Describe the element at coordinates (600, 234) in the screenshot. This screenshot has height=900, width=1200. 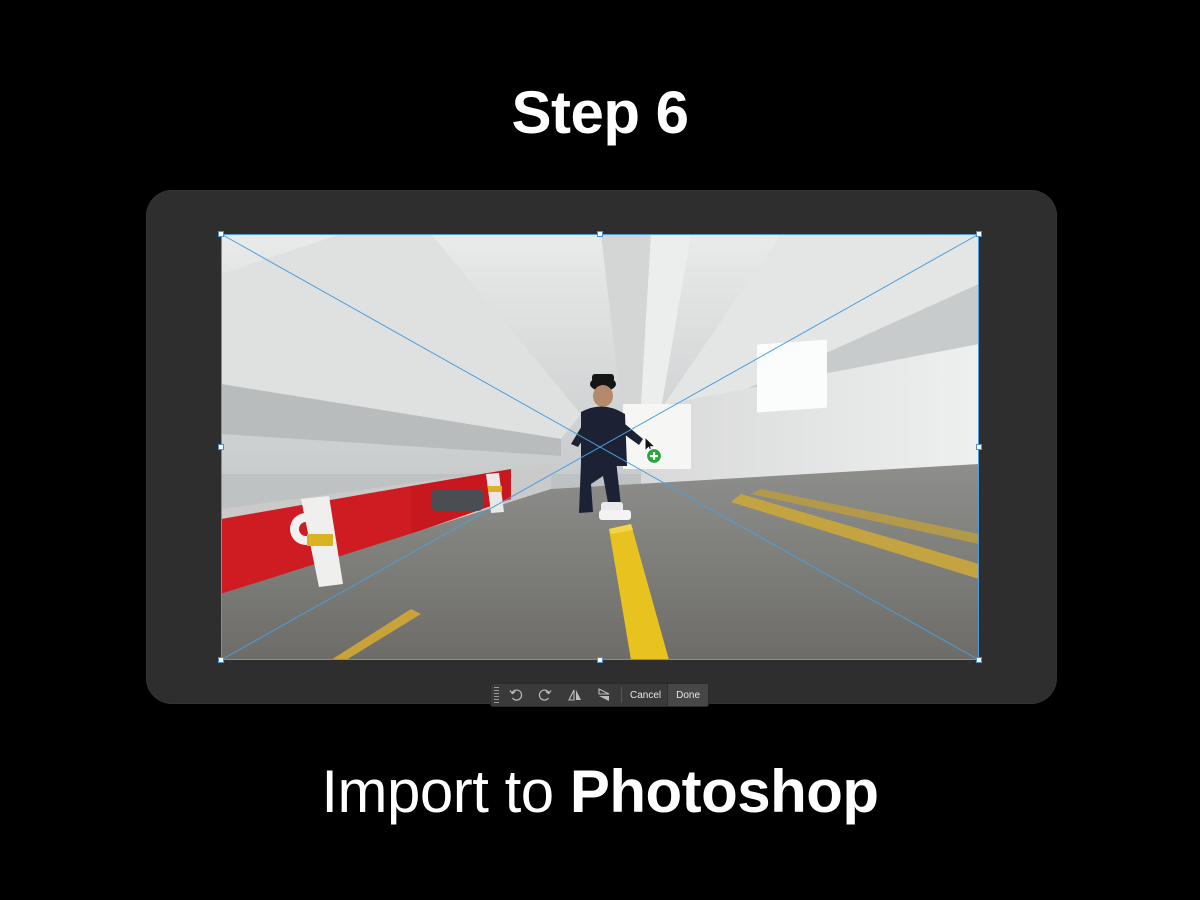
I see `transform-handle-top-center` at that location.